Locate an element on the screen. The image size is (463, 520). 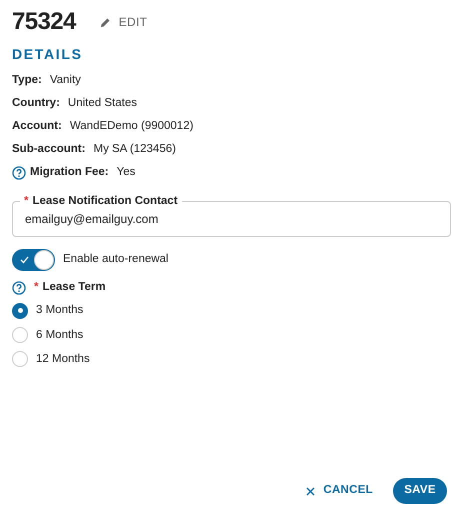
section-heading: DETAILS is located at coordinates (48, 54).